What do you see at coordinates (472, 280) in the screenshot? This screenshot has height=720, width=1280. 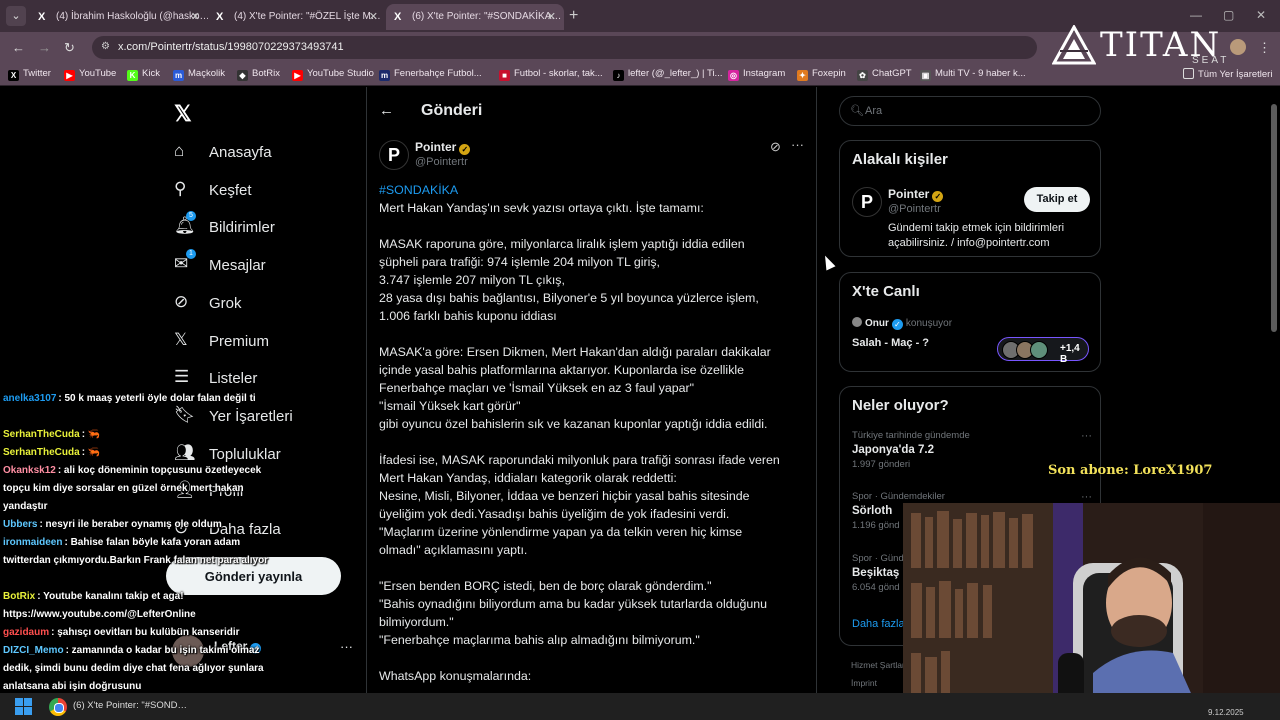 I see `post-line: 3.747 işlemle 207 milyon TL çıkış,` at bounding box center [472, 280].